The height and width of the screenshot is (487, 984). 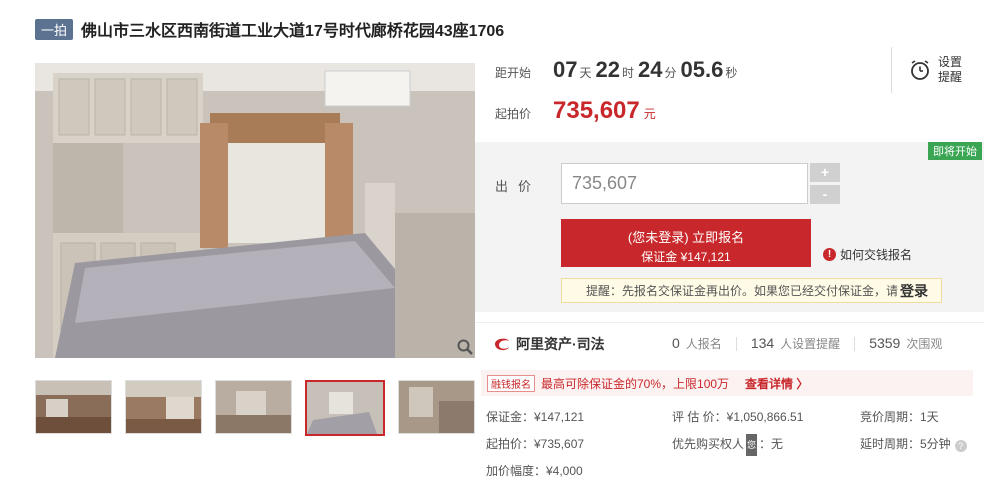 What do you see at coordinates (686, 257) in the screenshot?
I see `signup-deposit-label: 保证金 ¥147,121` at bounding box center [686, 257].